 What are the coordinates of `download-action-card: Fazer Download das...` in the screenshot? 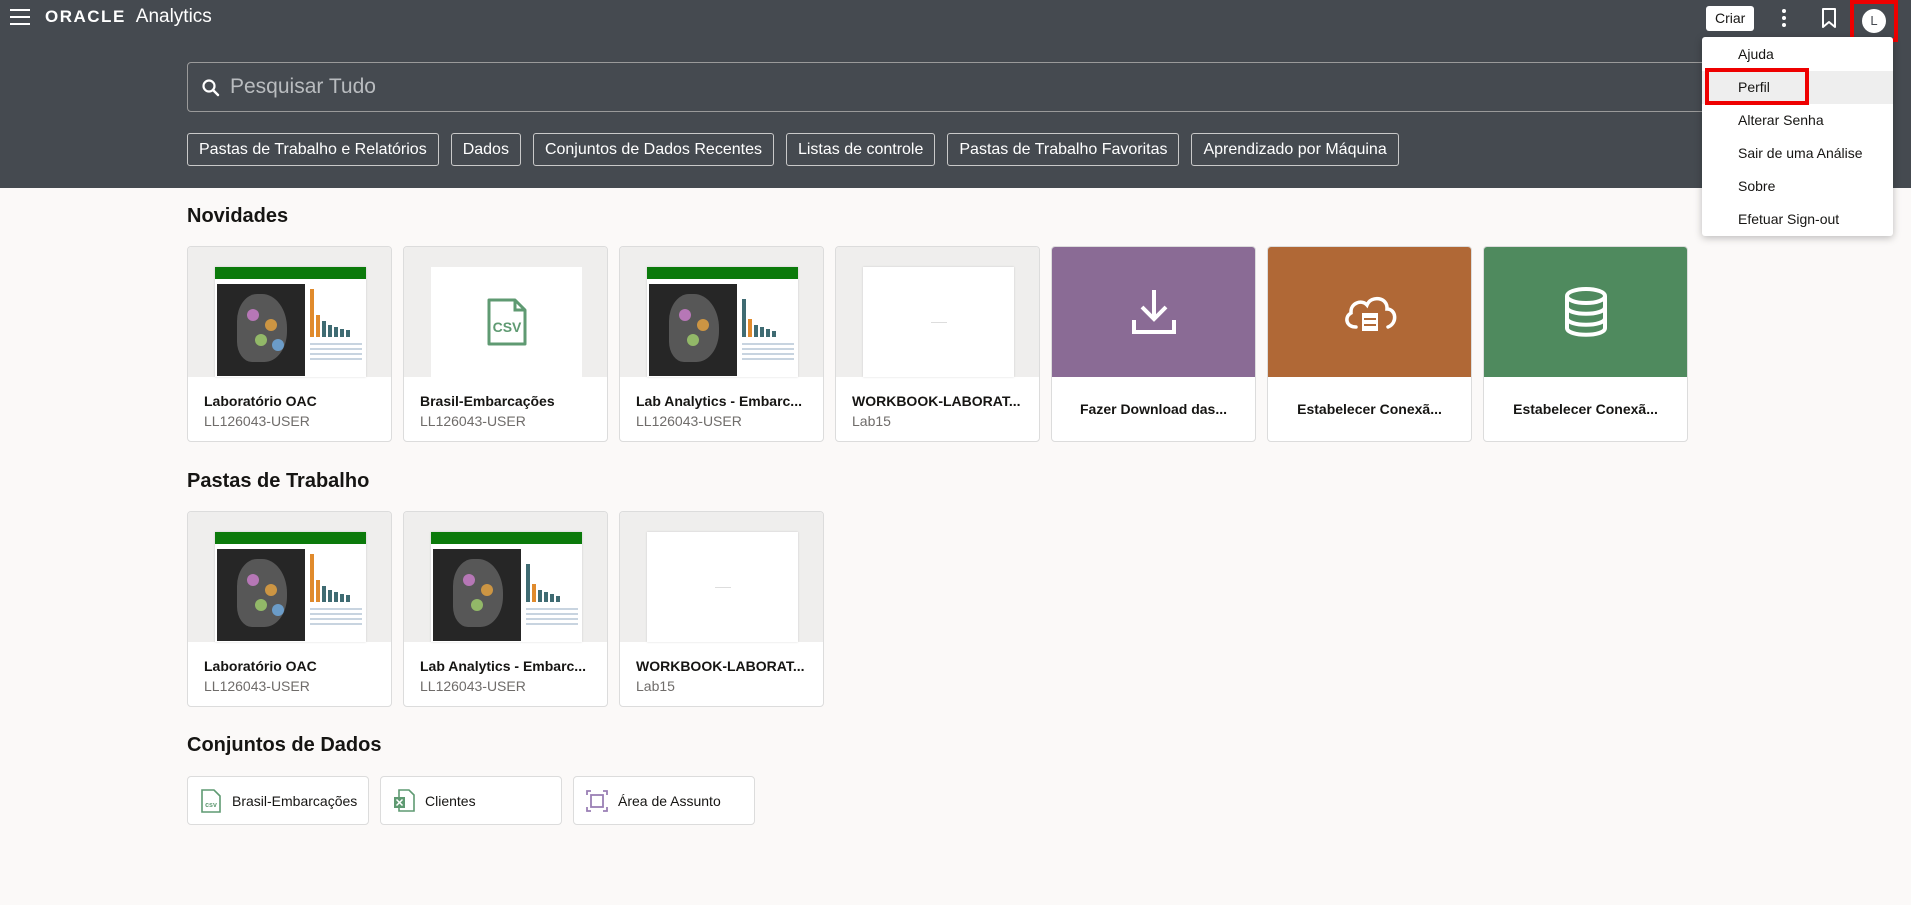 It's located at (1153, 344).